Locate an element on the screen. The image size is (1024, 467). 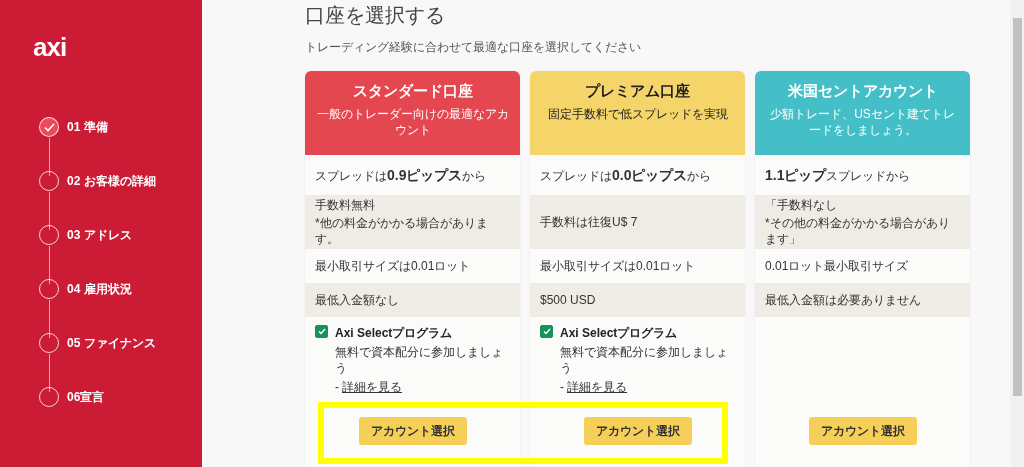
fee-text: 「手数料なし is located at coordinates (801, 205).